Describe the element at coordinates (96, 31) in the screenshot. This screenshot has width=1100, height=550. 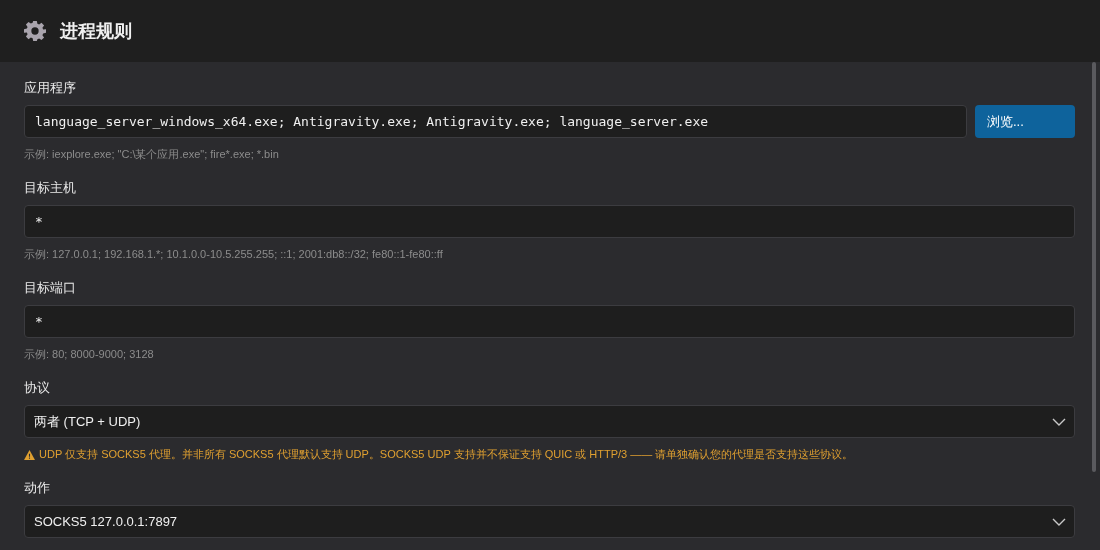
I see `page-title: 进程规则` at that location.